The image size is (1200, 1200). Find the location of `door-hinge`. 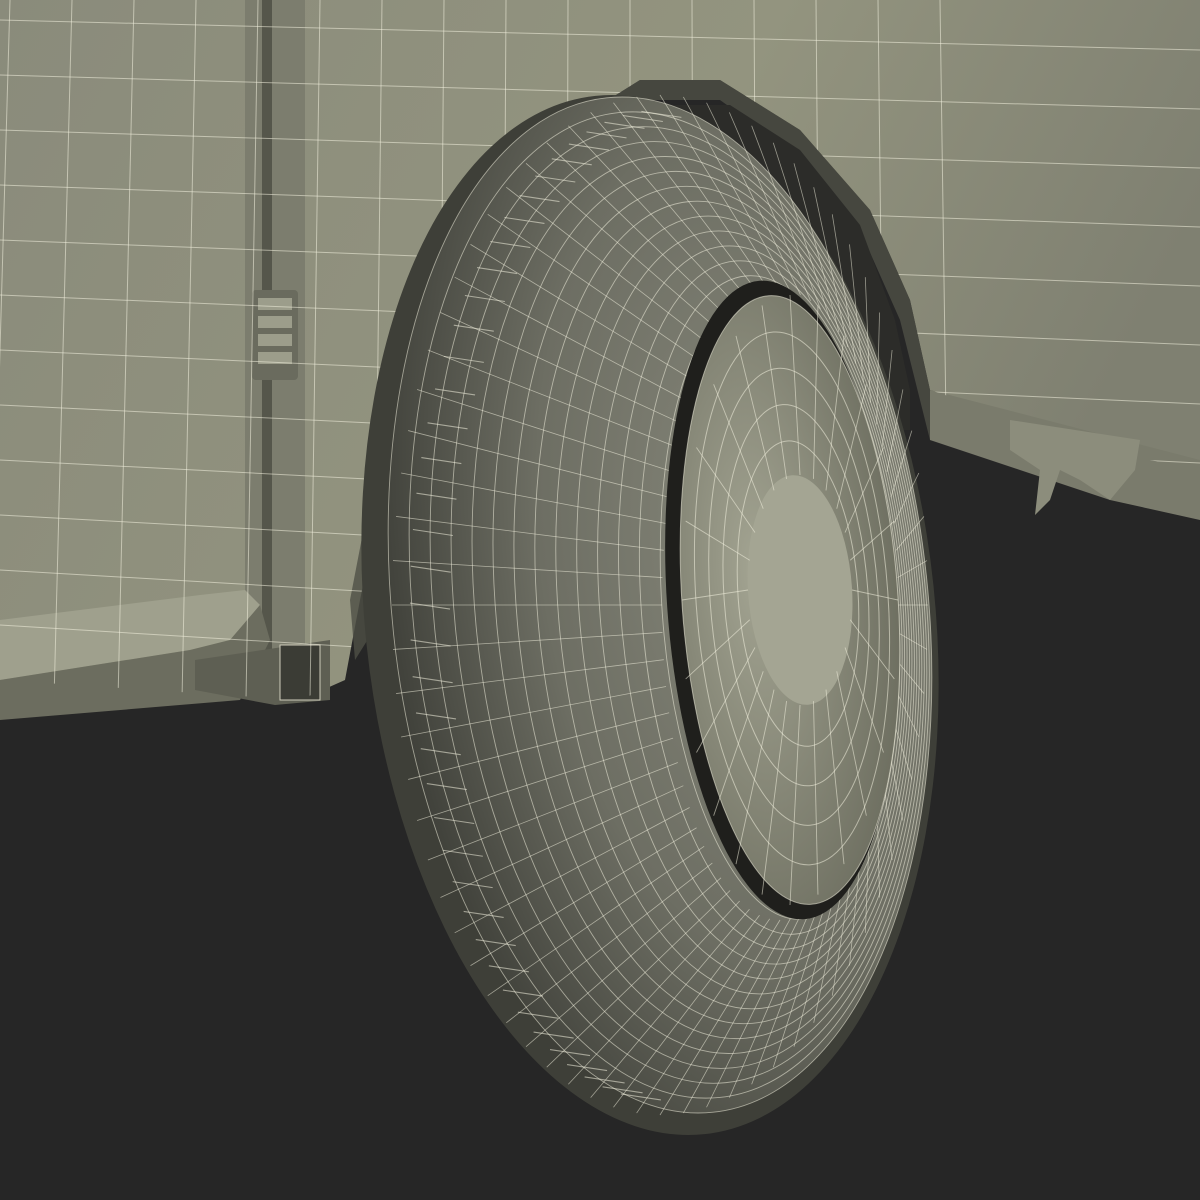

door-hinge is located at coordinates (275, 335).